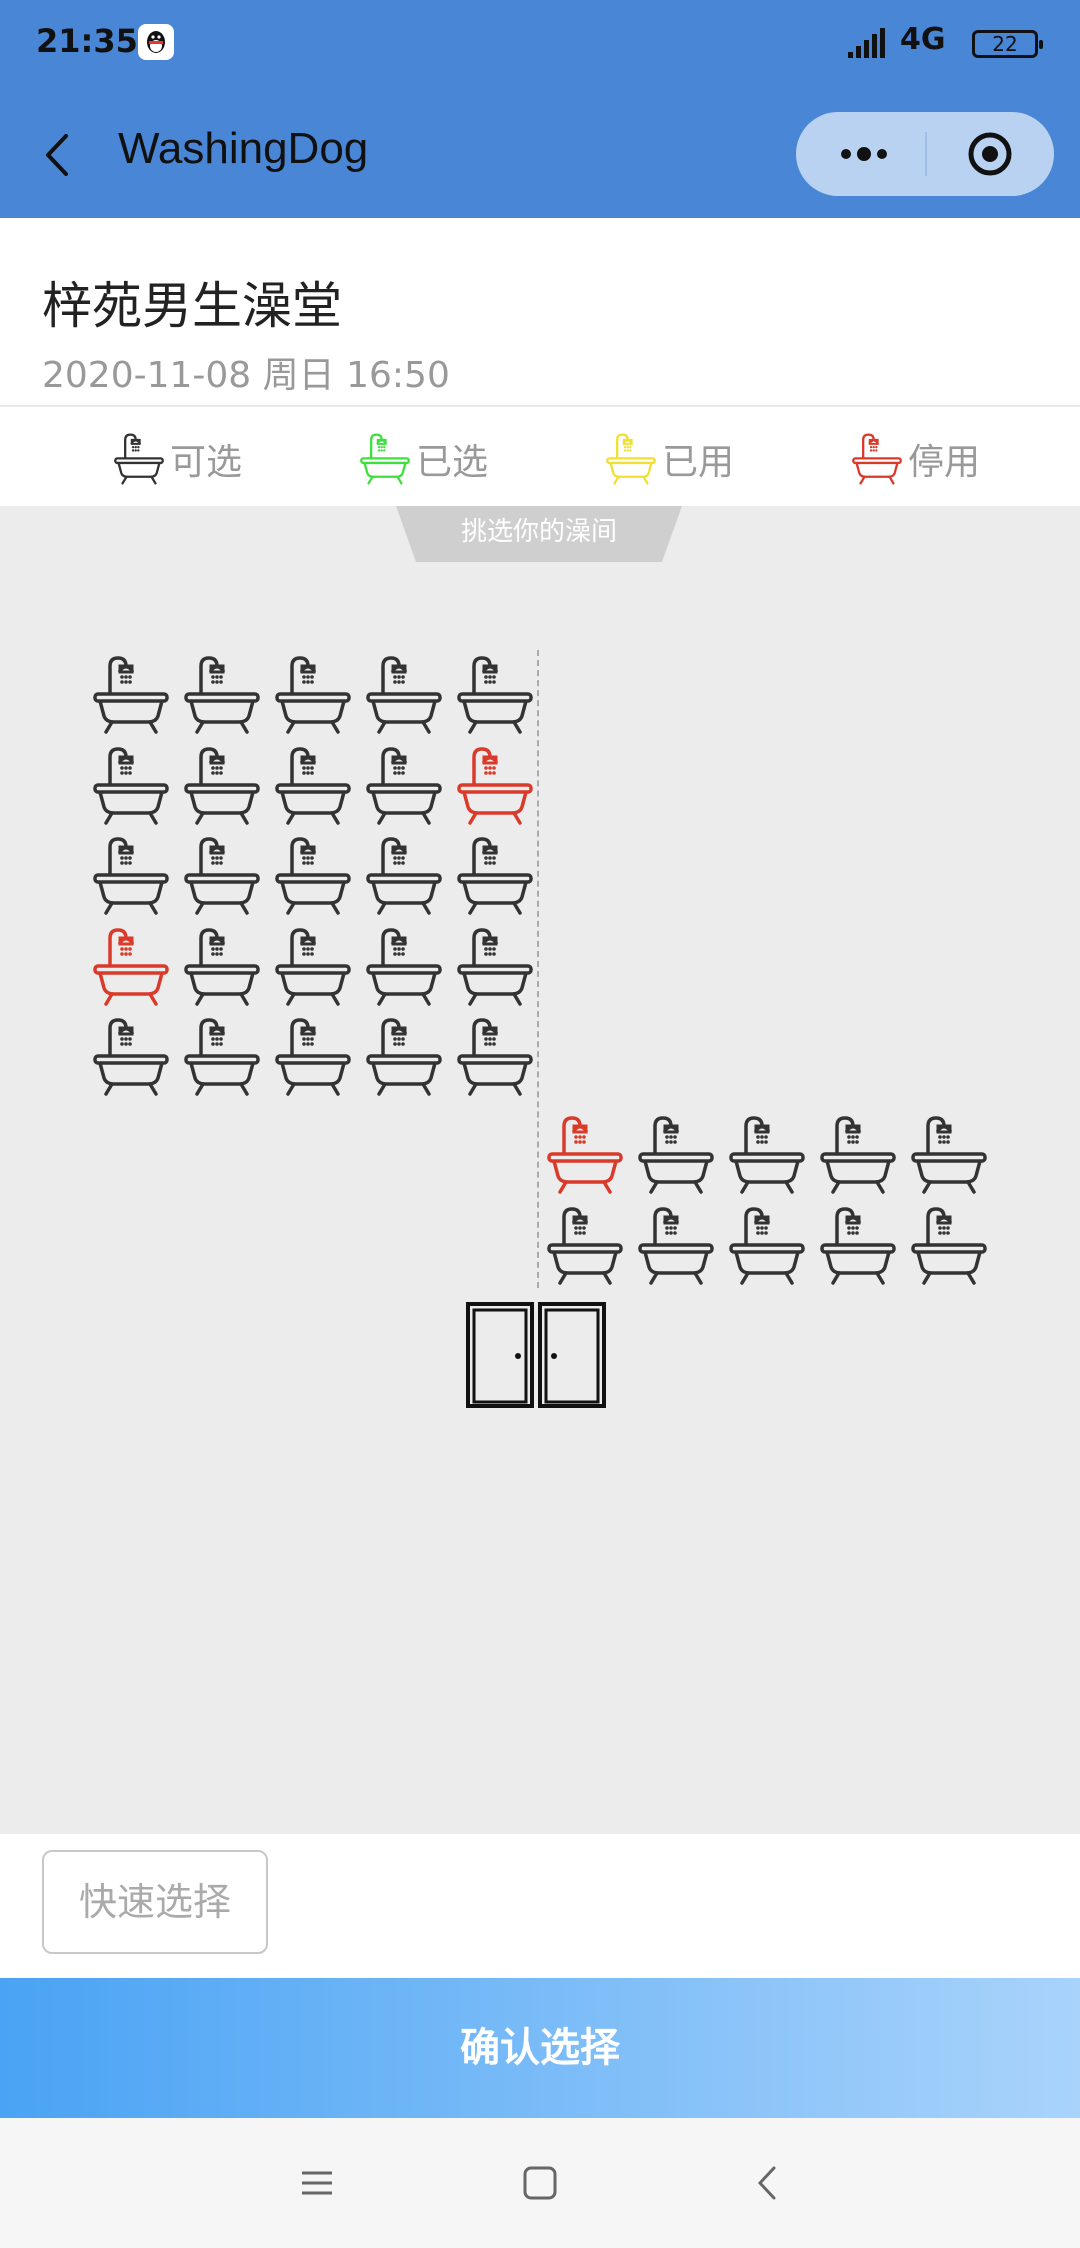  I want to click on status-bar: 21:35 4G 22, so click(540, 45).